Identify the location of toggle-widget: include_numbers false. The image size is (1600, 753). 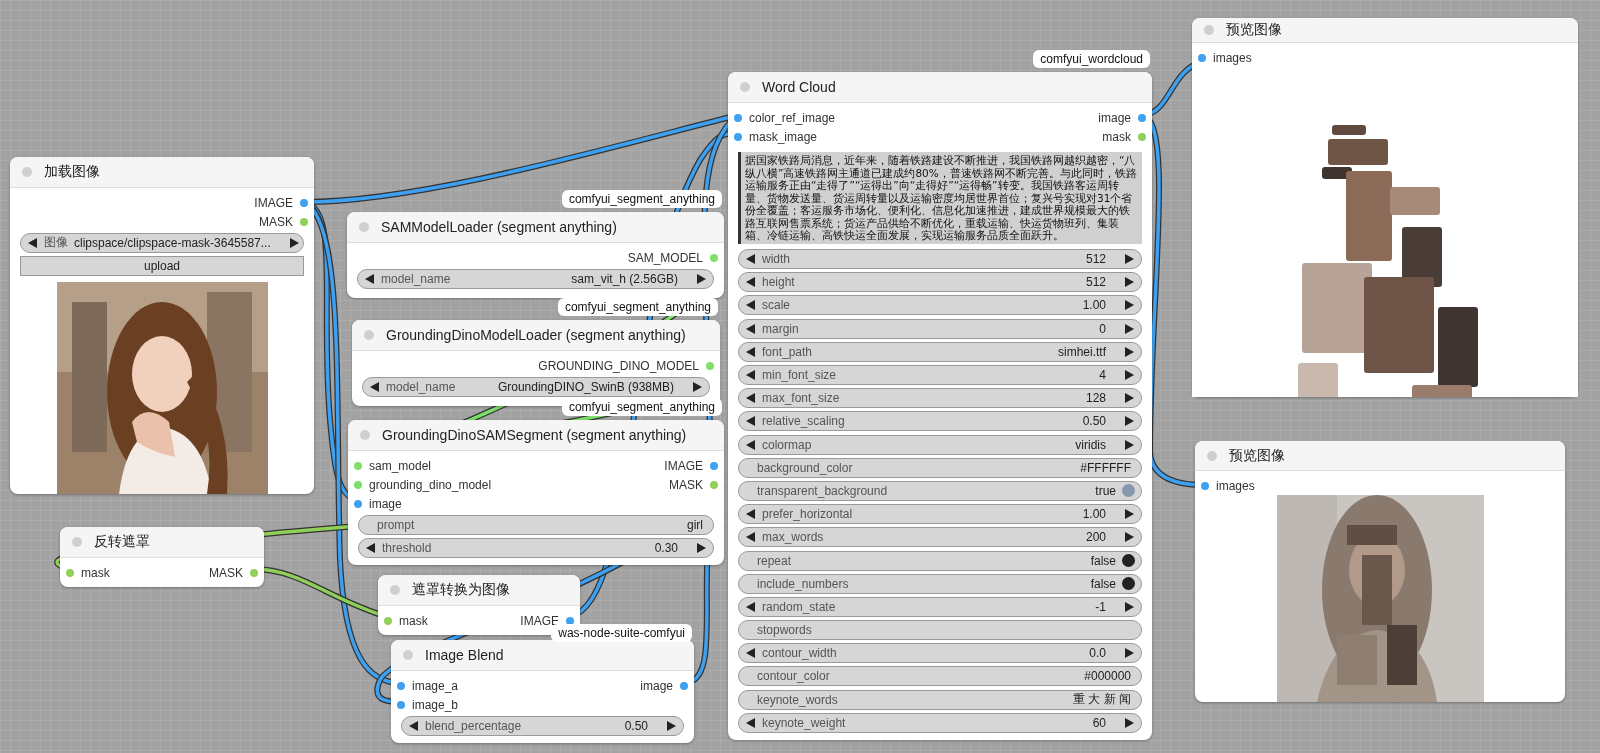
(940, 583).